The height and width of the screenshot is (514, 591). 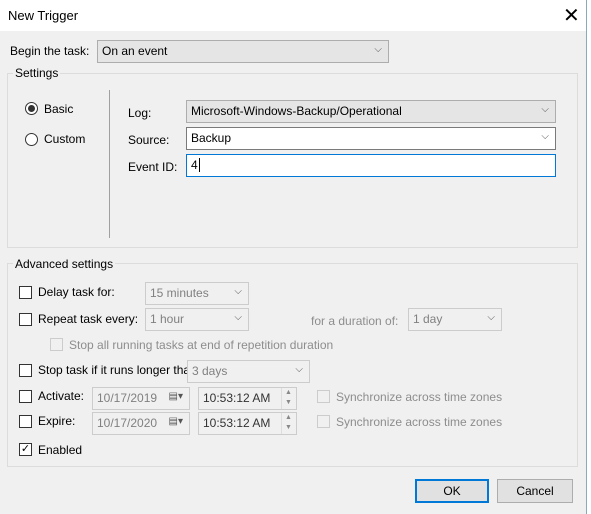 I want to click on log-label: Log:, so click(x=140, y=113).